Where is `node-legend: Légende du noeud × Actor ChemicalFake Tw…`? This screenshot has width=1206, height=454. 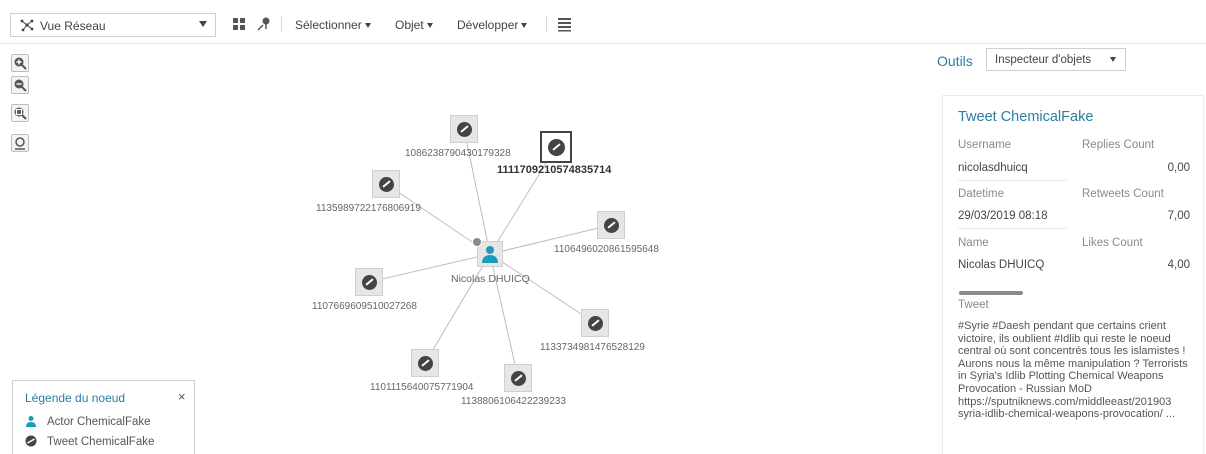
node-legend: Légende du noeud × Actor ChemicalFake Tw… is located at coordinates (103, 417).